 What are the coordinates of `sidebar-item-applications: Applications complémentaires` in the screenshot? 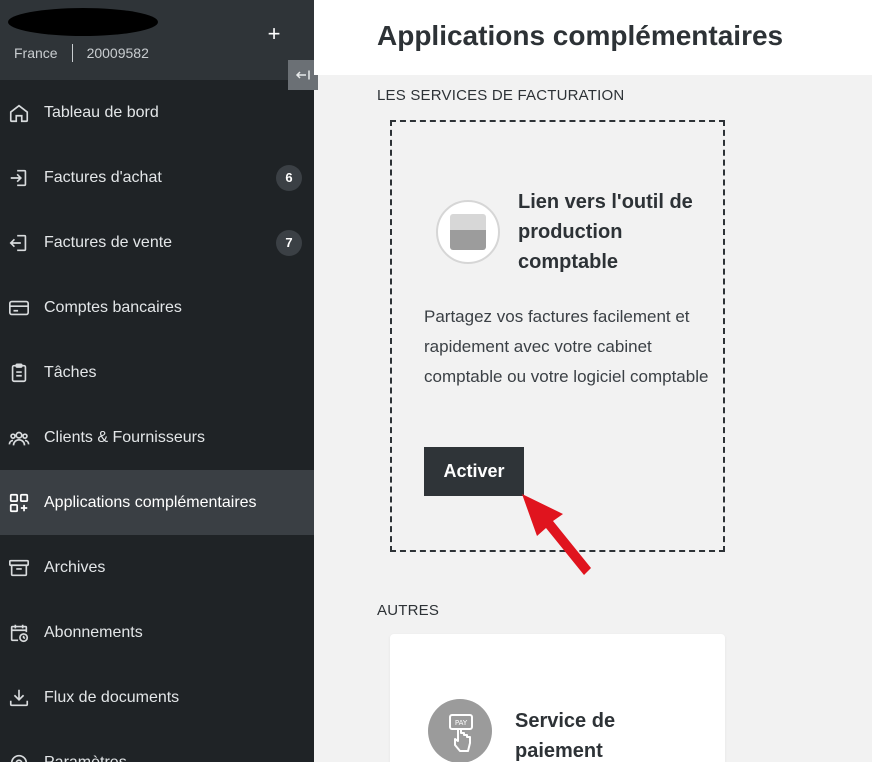 It's located at (157, 502).